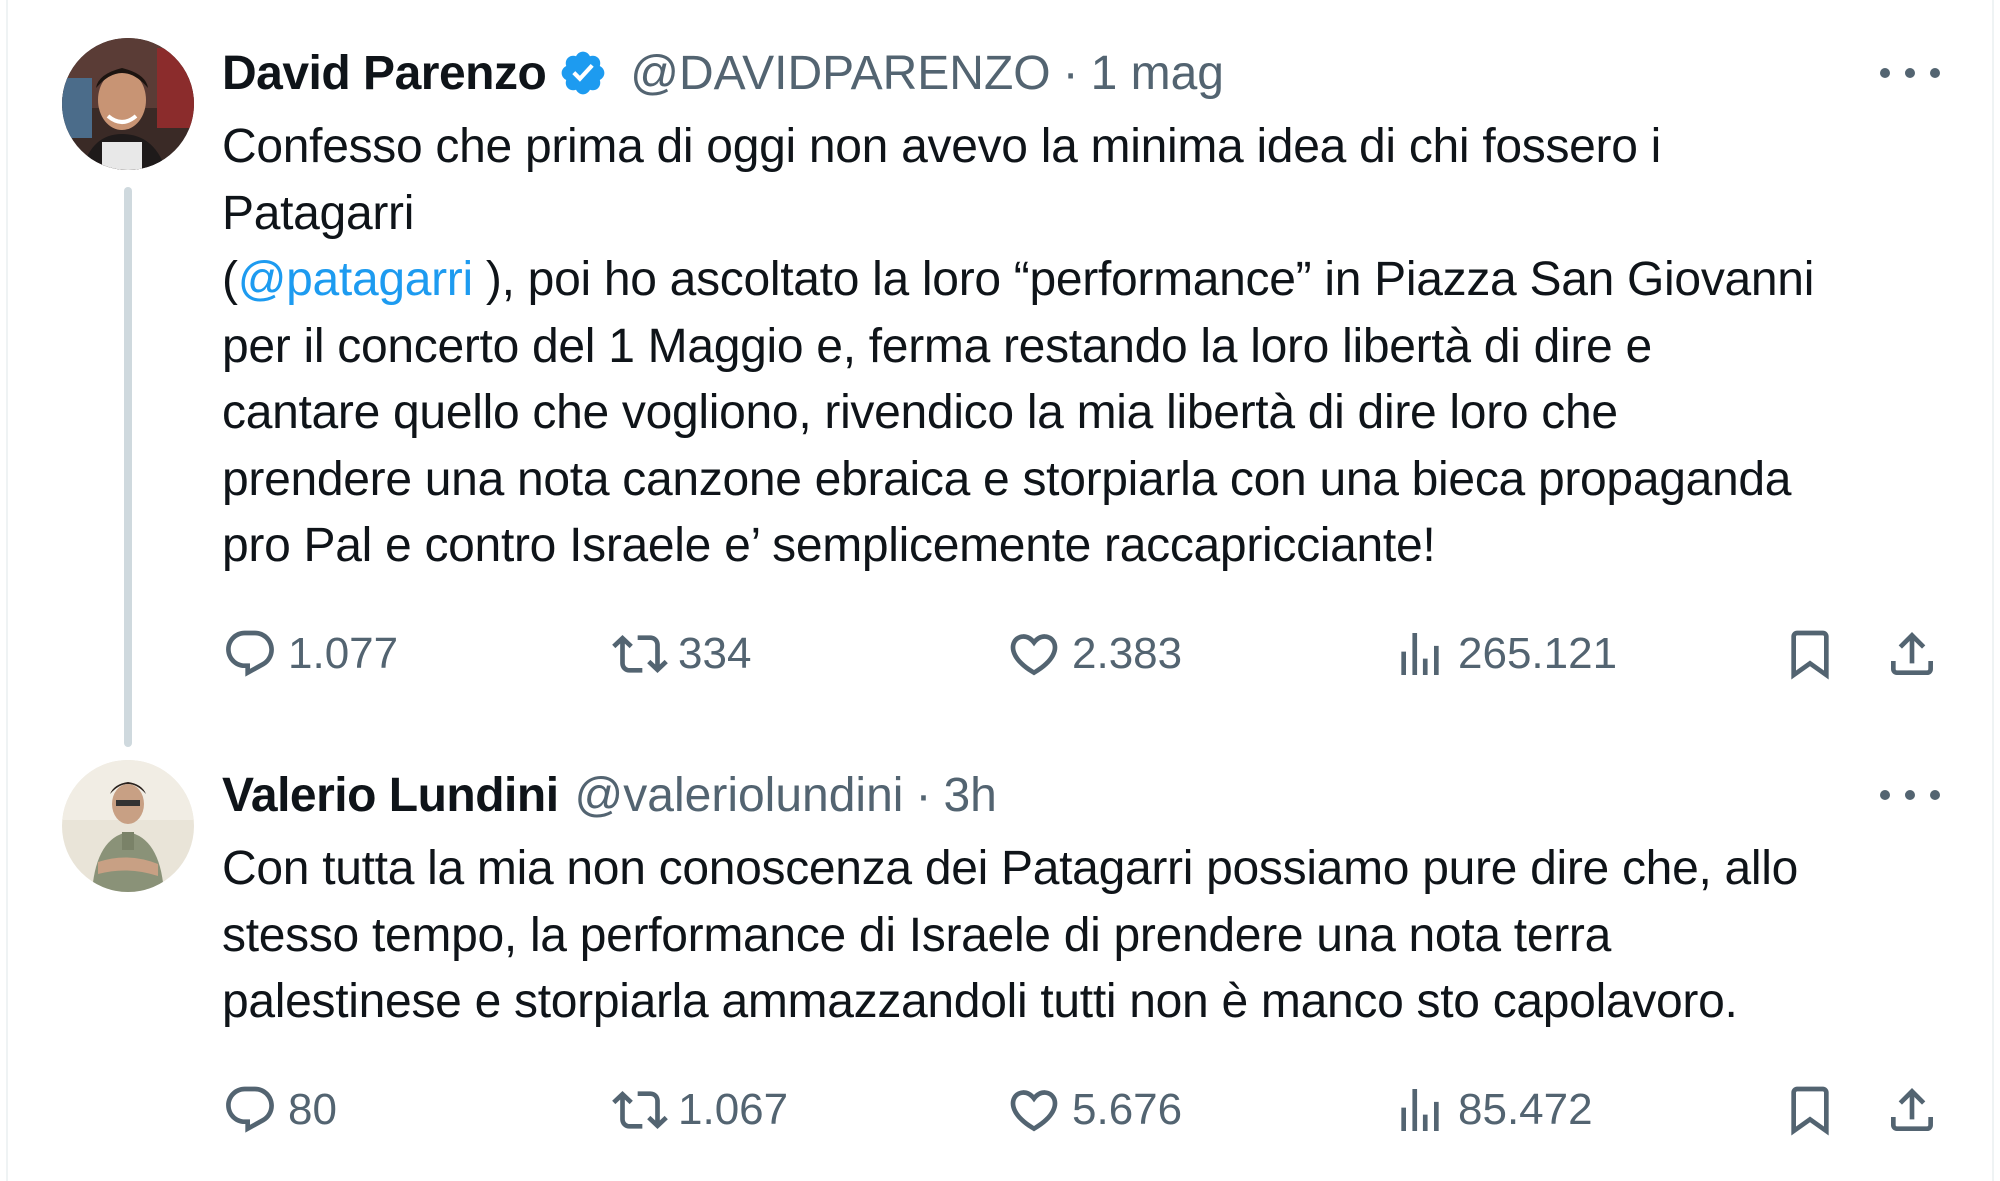 The width and height of the screenshot is (2000, 1181). I want to click on author-name: Valerio Lundini, so click(390, 795).